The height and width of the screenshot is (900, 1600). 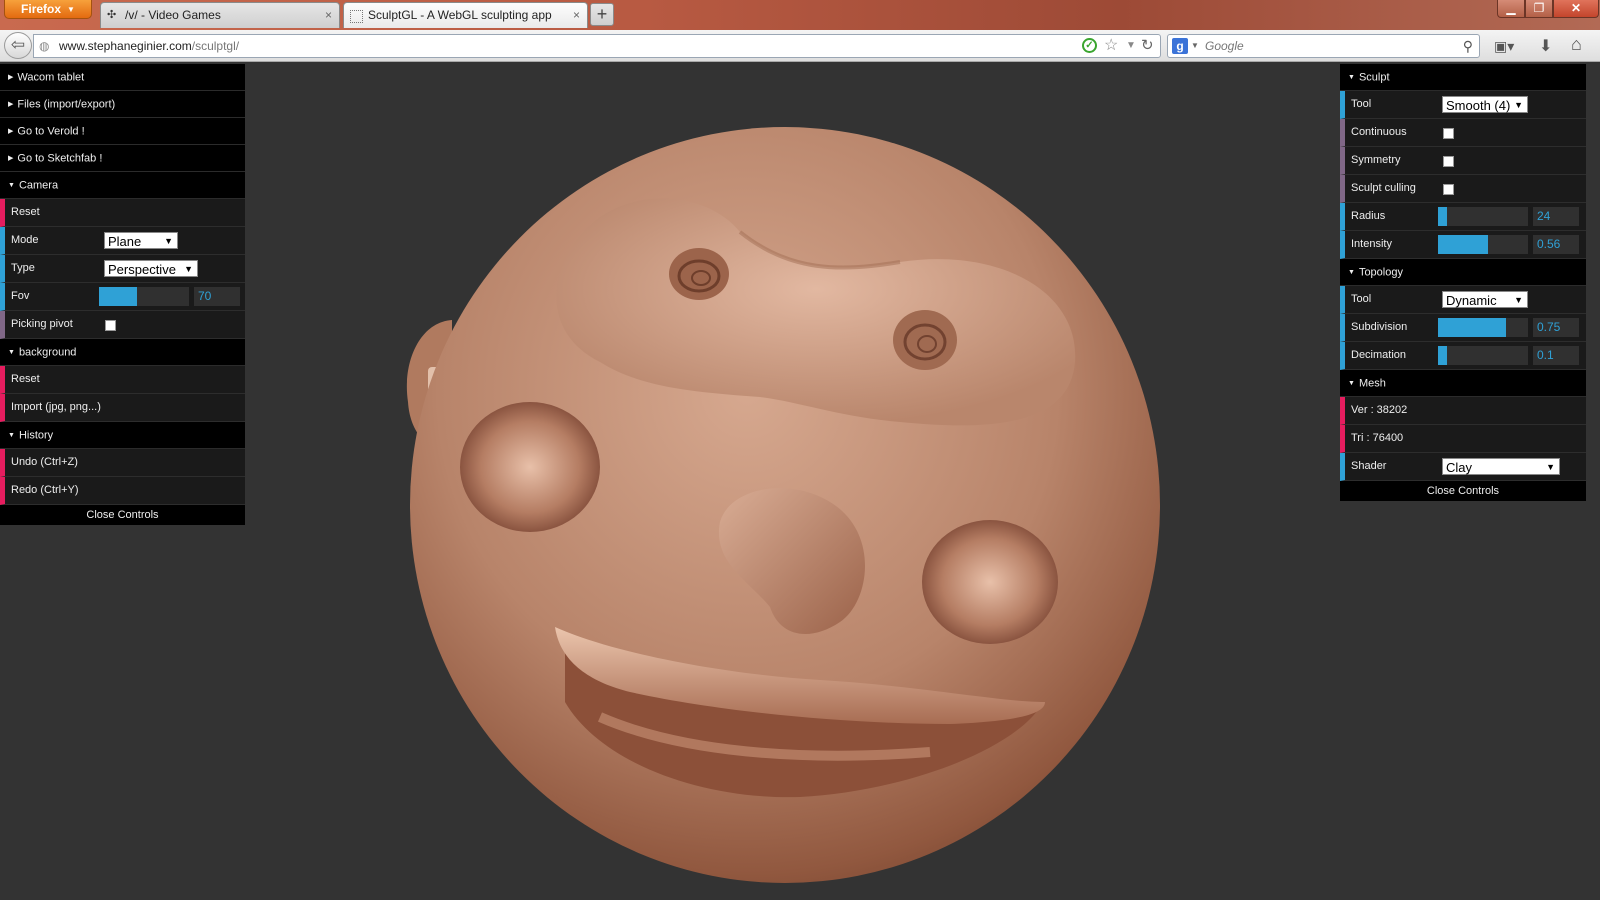 I want to click on intensity-input: 0.56, so click(x=1556, y=244).